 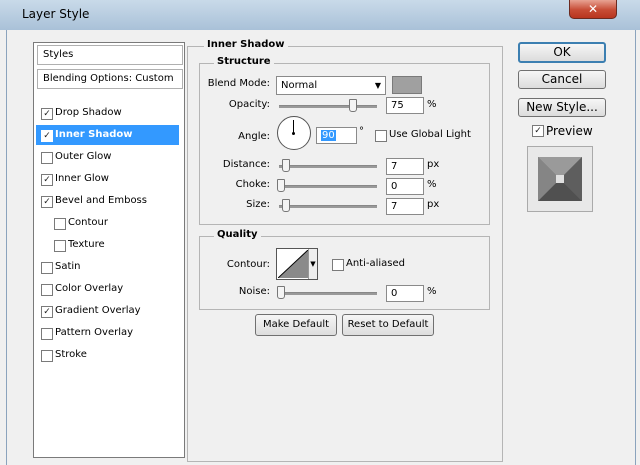 I want to click on distance-unit: px, so click(x=433, y=164).